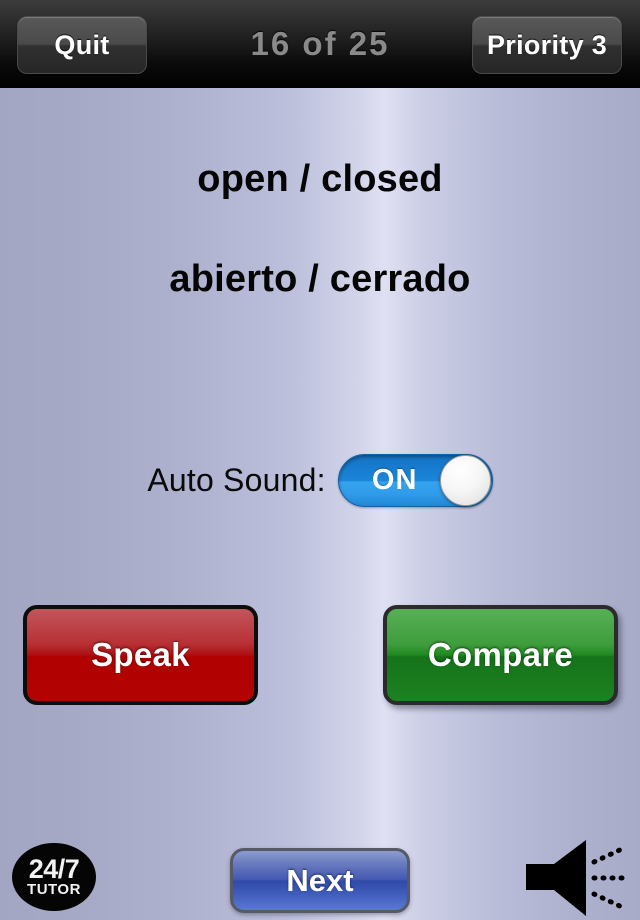 The height and width of the screenshot is (920, 640). What do you see at coordinates (320, 179) in the screenshot?
I see `source-phrase: open / closed` at bounding box center [320, 179].